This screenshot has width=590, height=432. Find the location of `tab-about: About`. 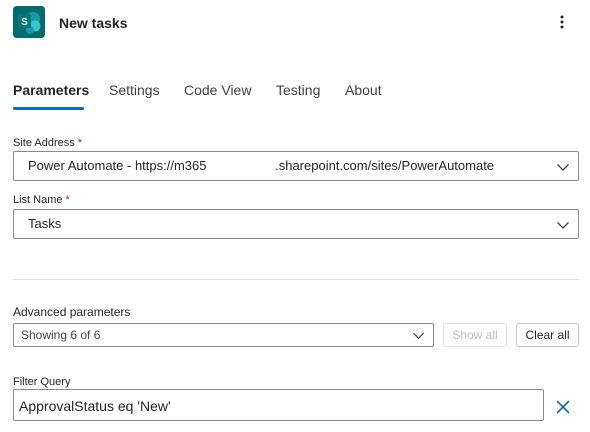

tab-about: About is located at coordinates (363, 90).